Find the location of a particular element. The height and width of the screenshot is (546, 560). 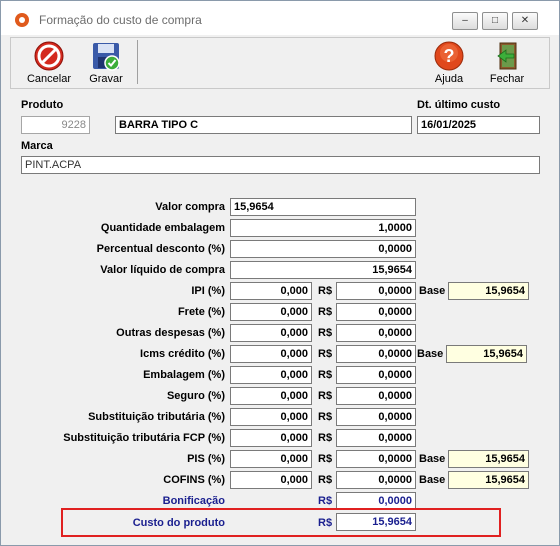

valor-compra-label: Valor compra is located at coordinates (190, 207).